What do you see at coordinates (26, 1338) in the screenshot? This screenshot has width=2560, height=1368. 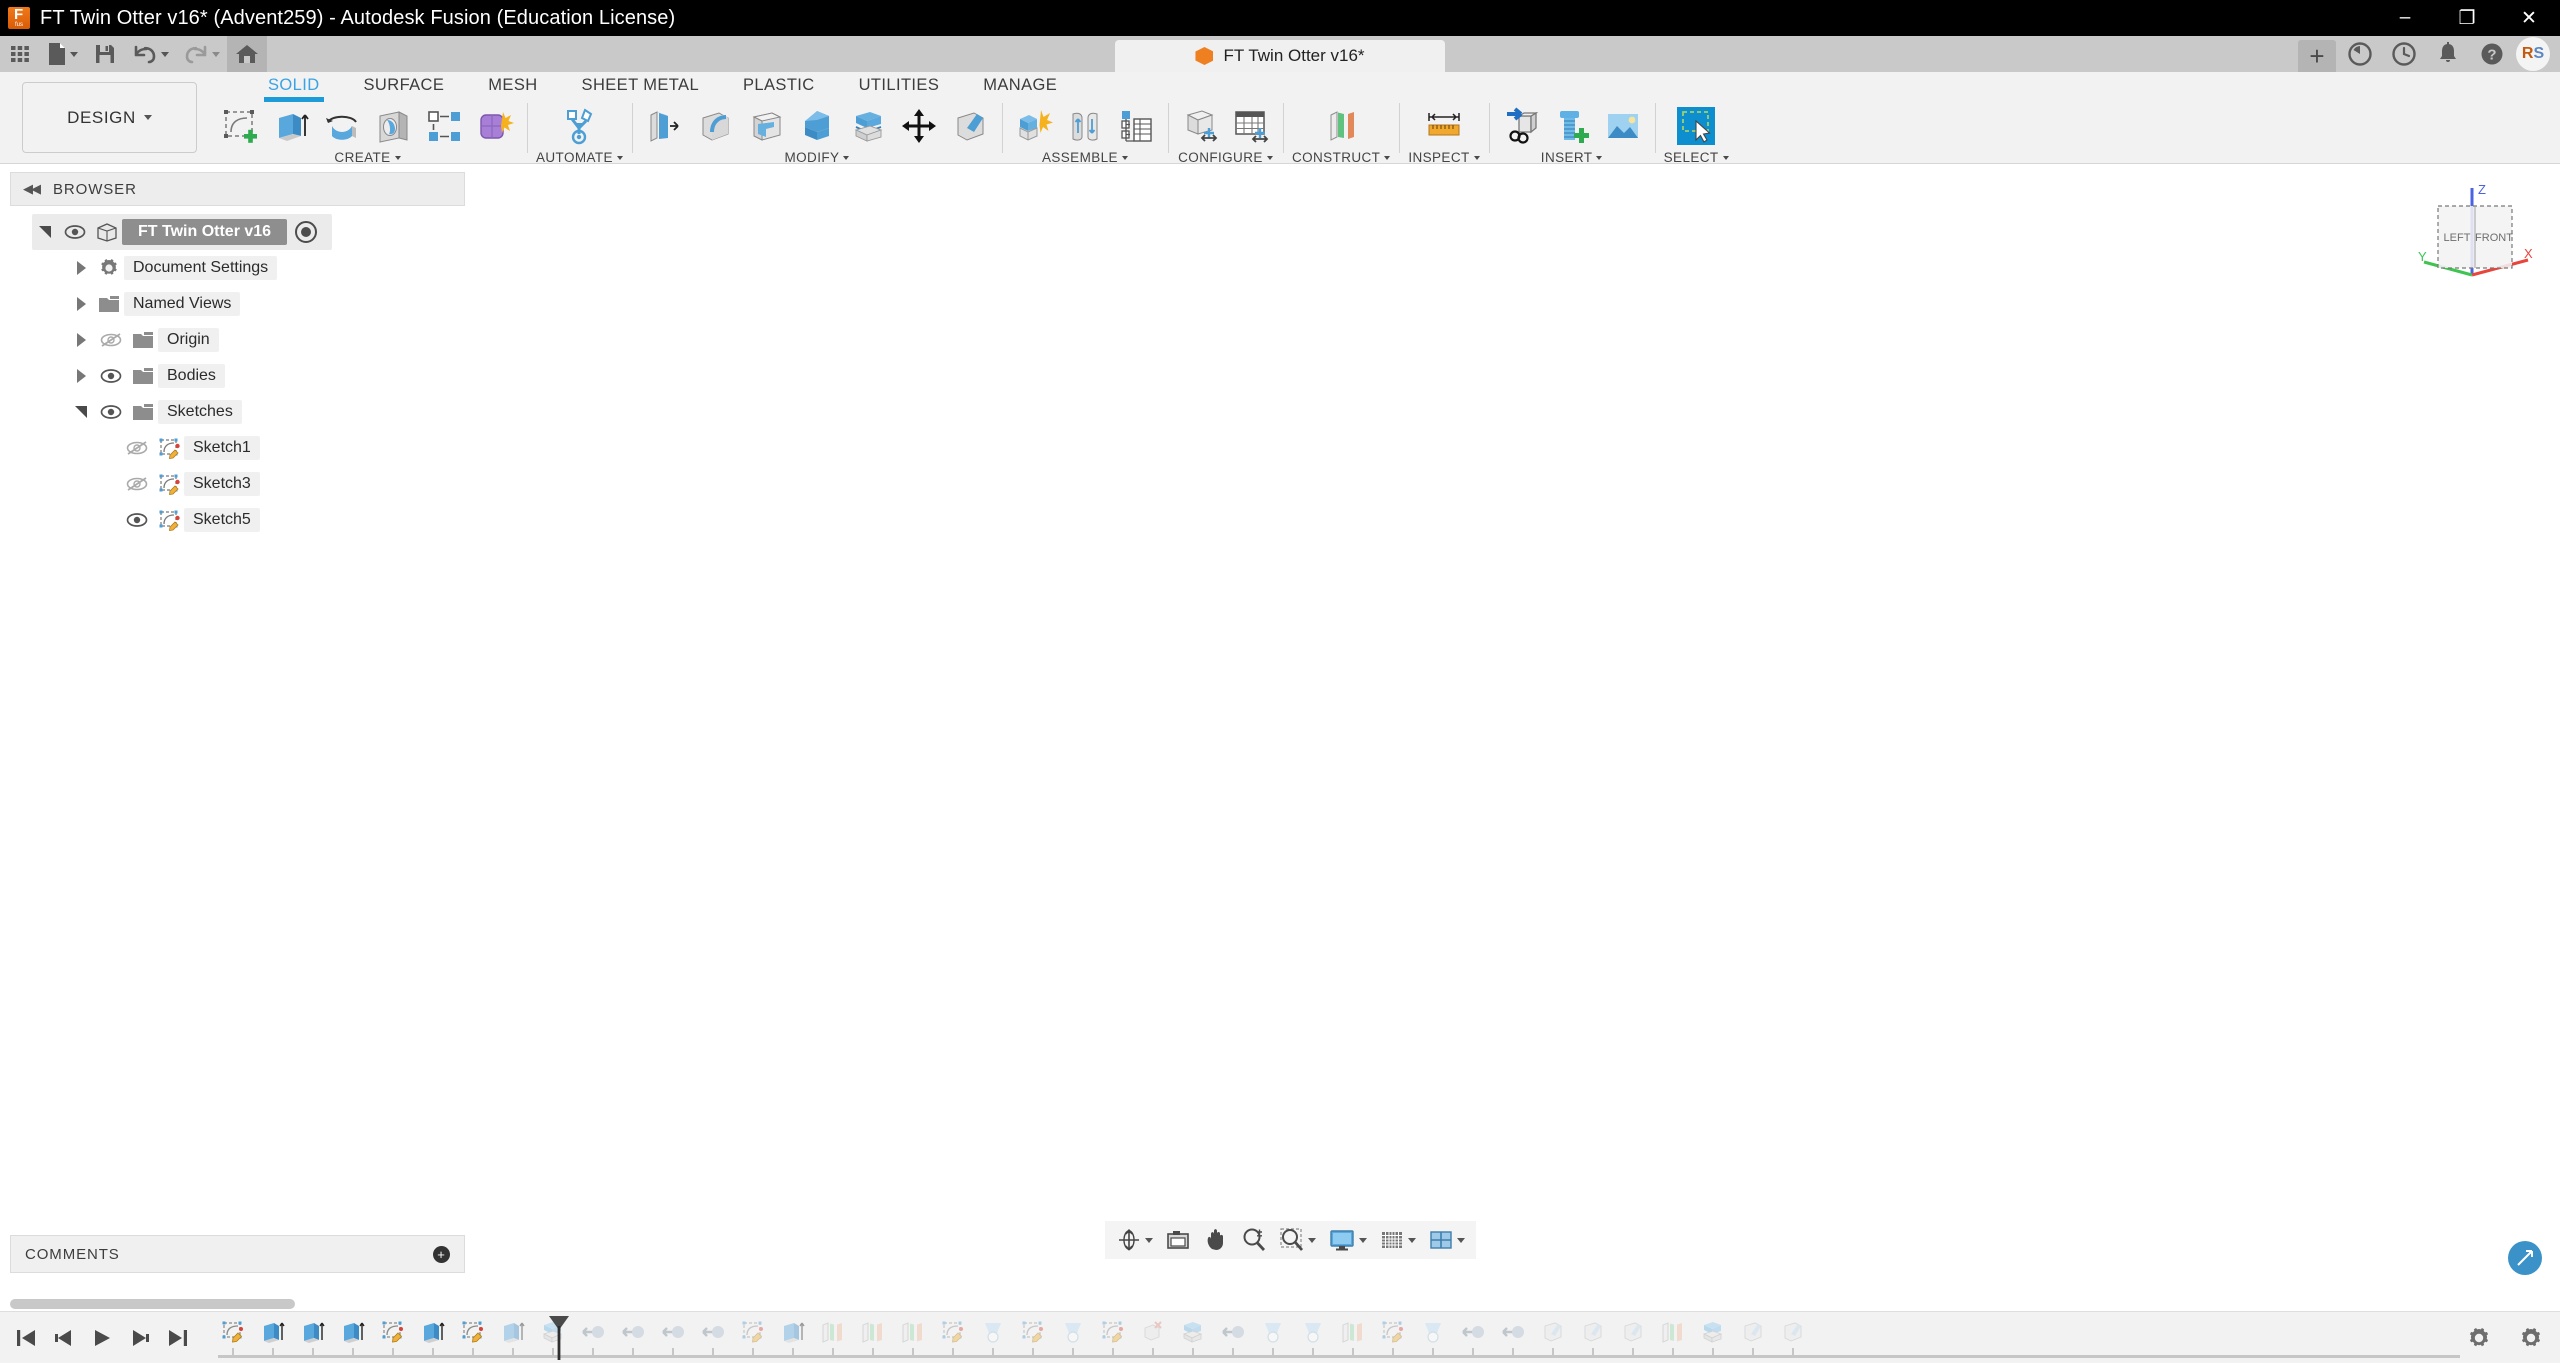 I see `go-to-beginning-button` at bounding box center [26, 1338].